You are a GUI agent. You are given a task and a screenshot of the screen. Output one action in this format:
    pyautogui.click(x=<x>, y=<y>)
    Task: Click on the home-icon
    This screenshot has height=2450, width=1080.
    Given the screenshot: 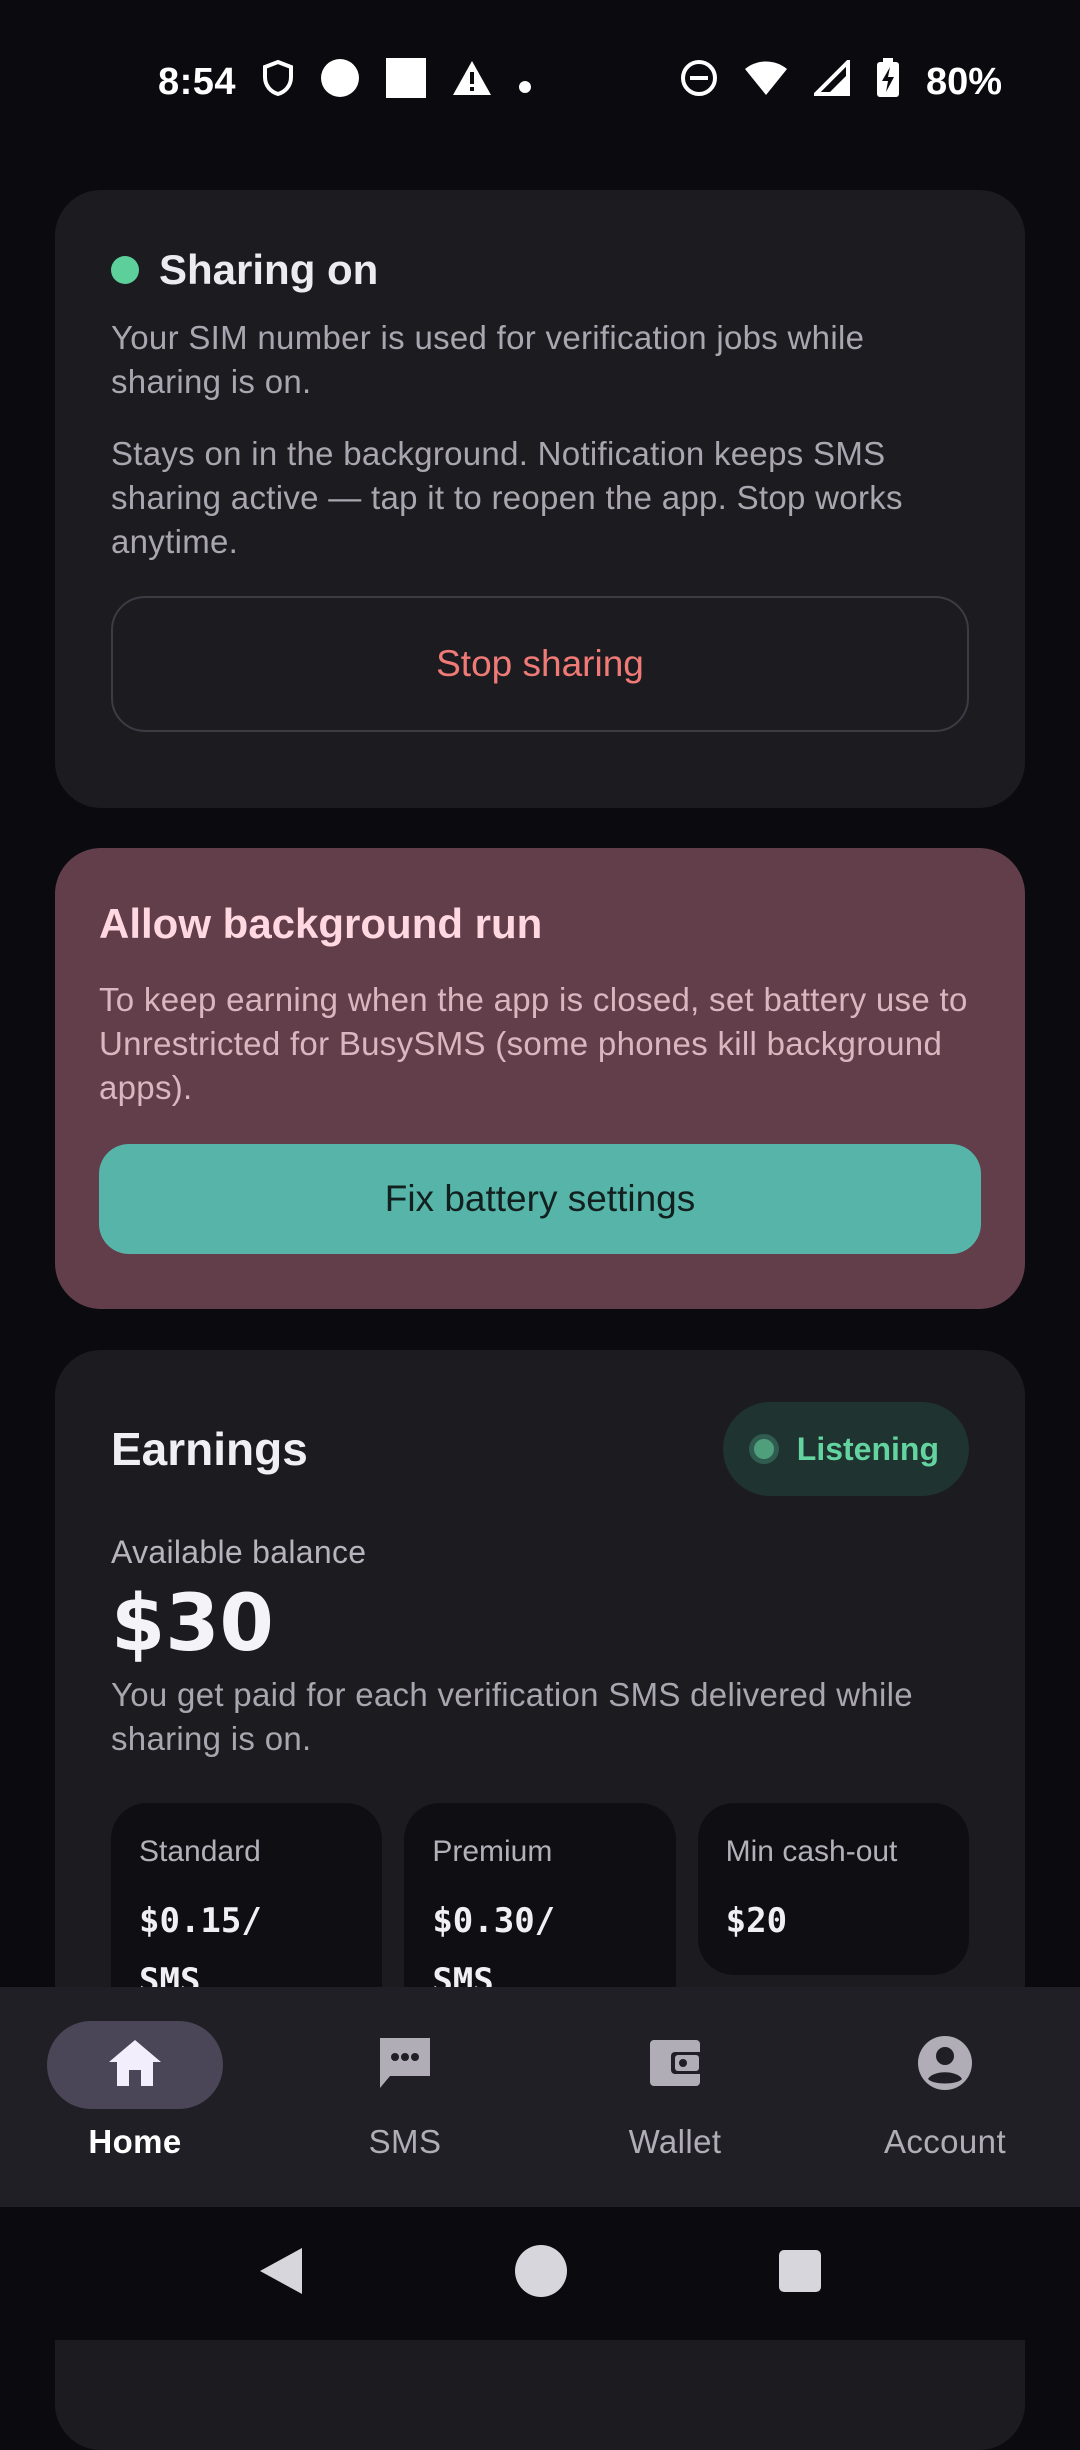 What is the action you would take?
    pyautogui.click(x=135, y=2065)
    